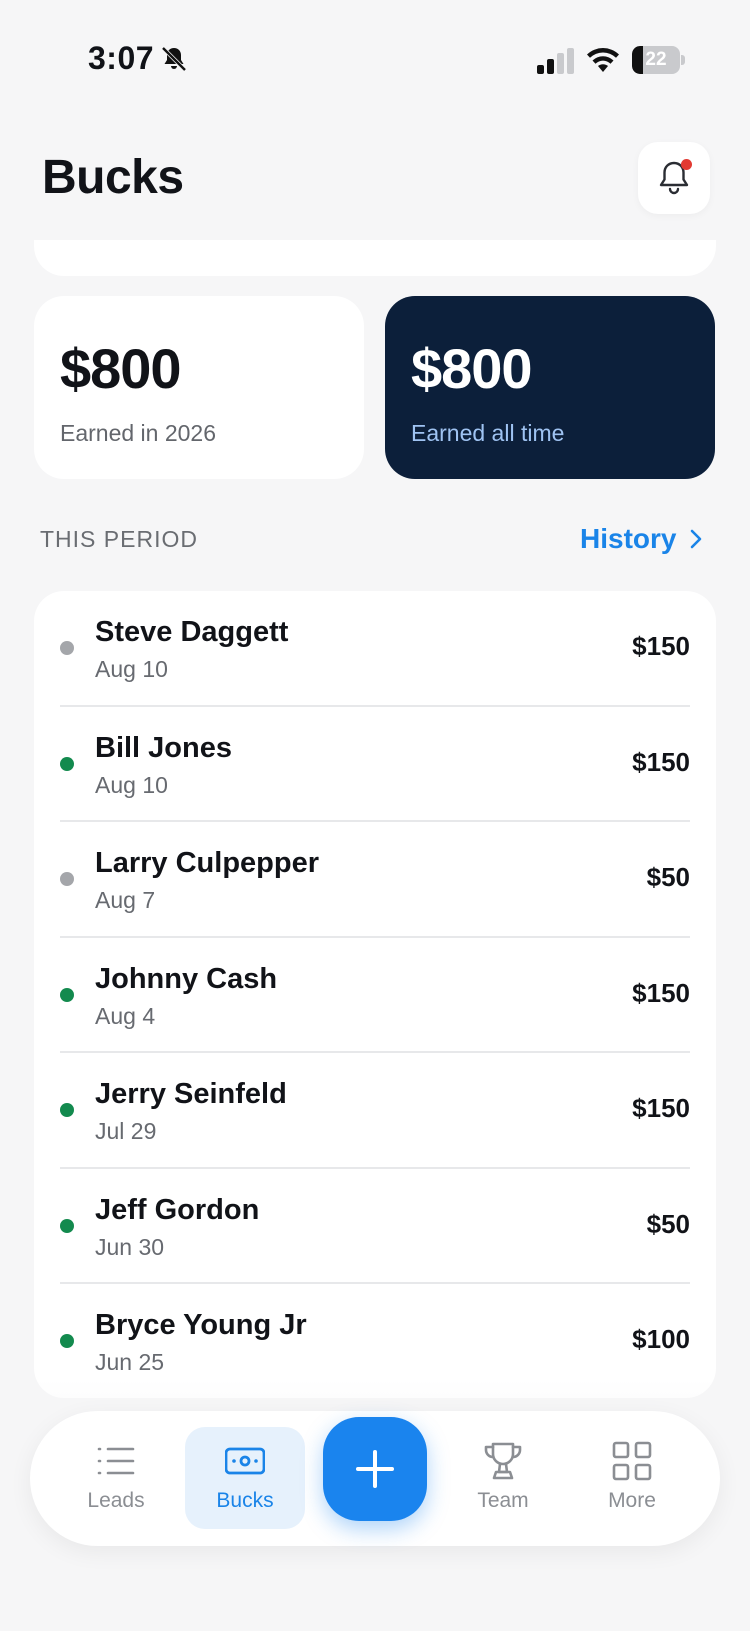 Image resolution: width=750 pixels, height=1631 pixels. Describe the element at coordinates (207, 863) in the screenshot. I see `entry-name: Larry Culpepper` at that location.